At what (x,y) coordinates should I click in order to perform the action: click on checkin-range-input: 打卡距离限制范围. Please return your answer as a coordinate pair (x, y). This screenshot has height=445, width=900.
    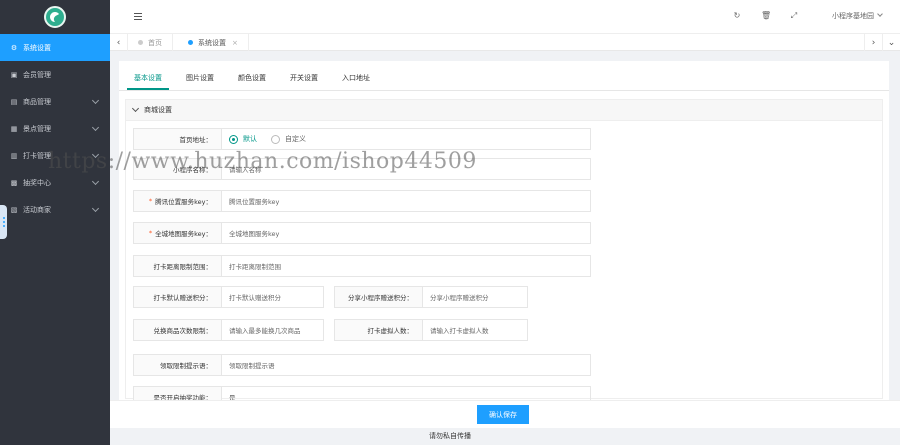
    Looking at the image, I should click on (406, 266).